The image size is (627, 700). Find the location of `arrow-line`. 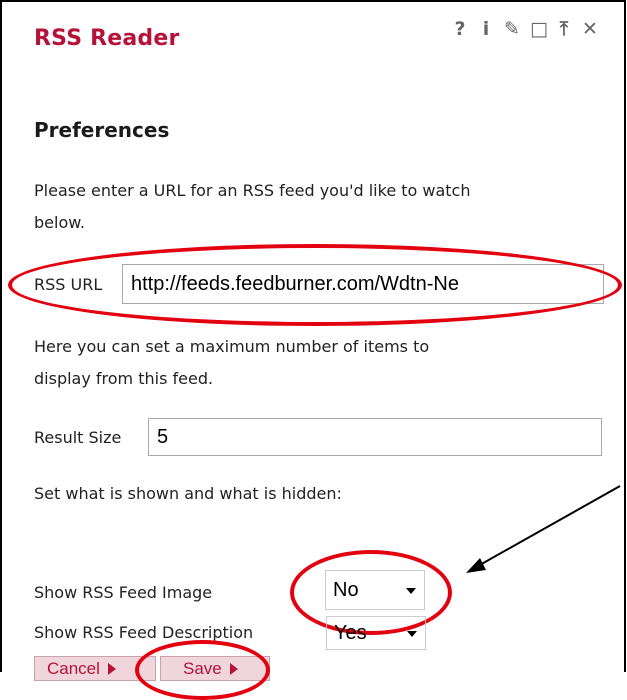

arrow-line is located at coordinates (549, 526).